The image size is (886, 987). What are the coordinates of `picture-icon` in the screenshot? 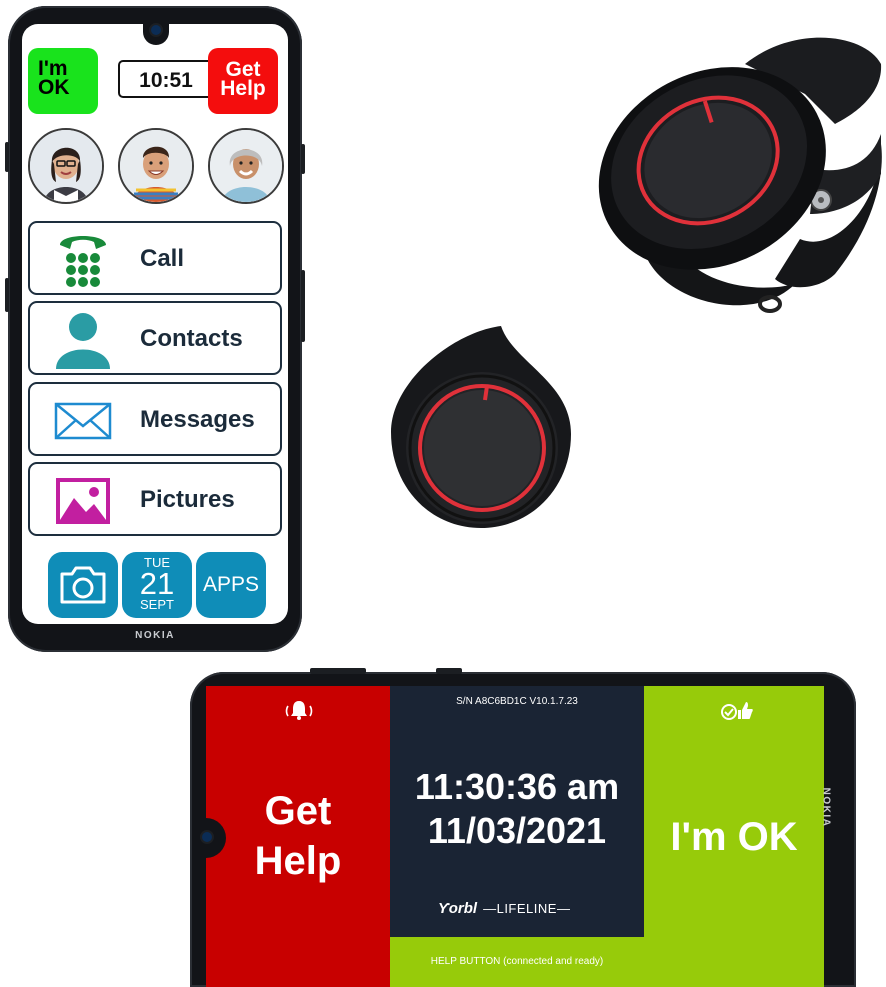 It's located at (83, 500).